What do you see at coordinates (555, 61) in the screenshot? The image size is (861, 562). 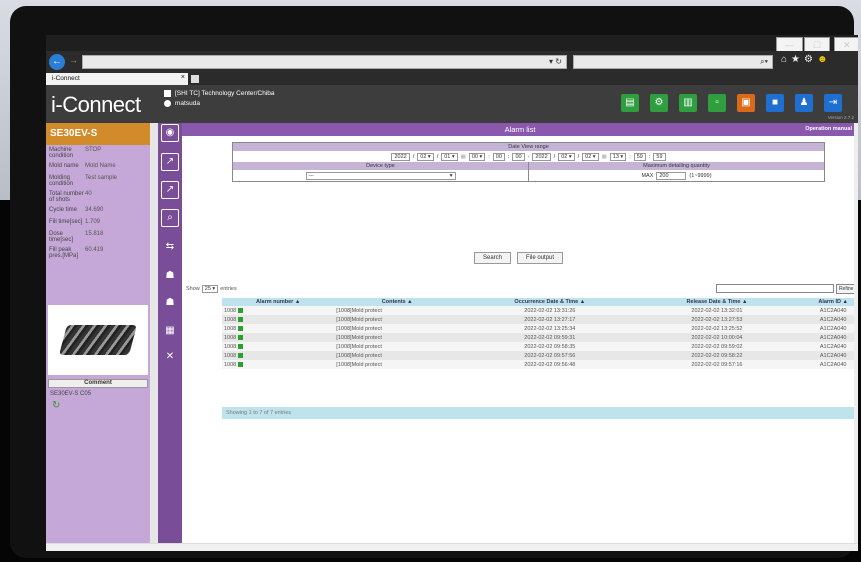 I see `refresh-icon: ▾ ↻` at bounding box center [555, 61].